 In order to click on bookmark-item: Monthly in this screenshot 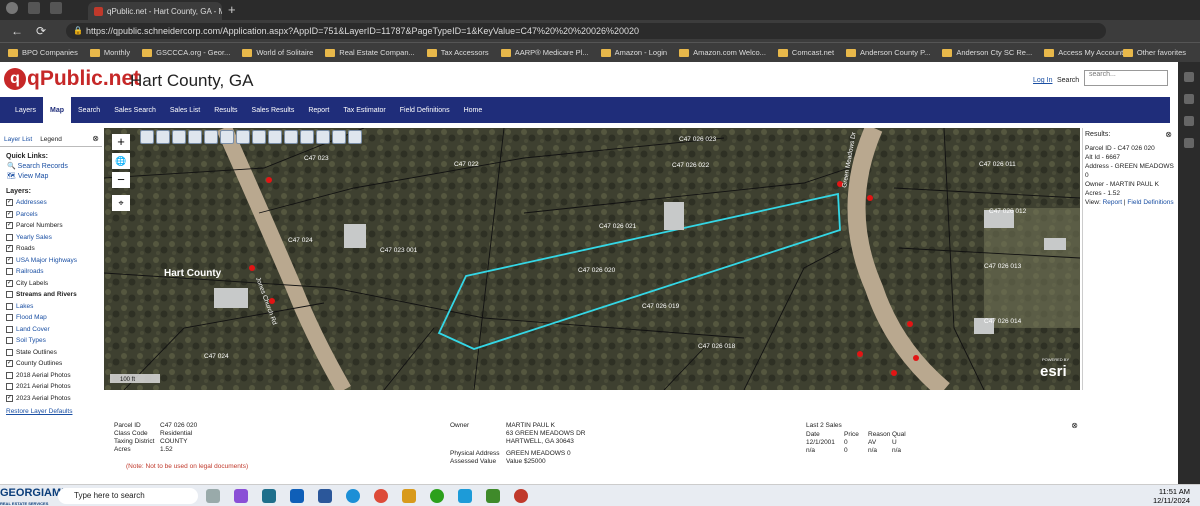, I will do `click(109, 52)`.